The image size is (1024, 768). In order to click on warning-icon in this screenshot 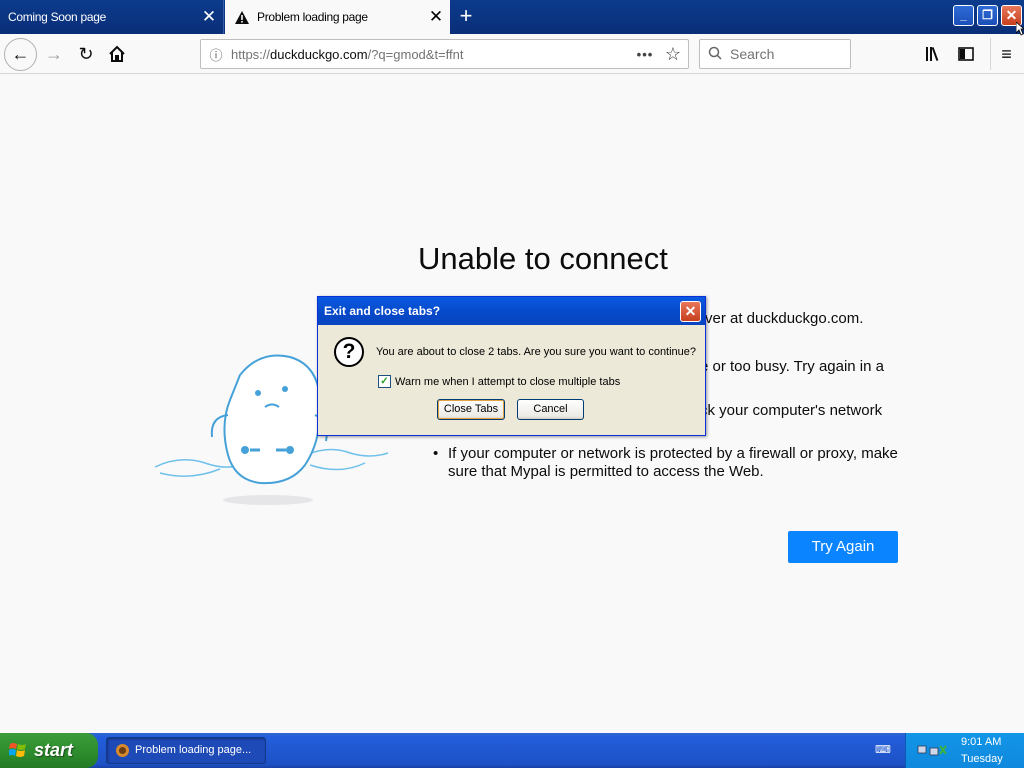, I will do `click(242, 17)`.